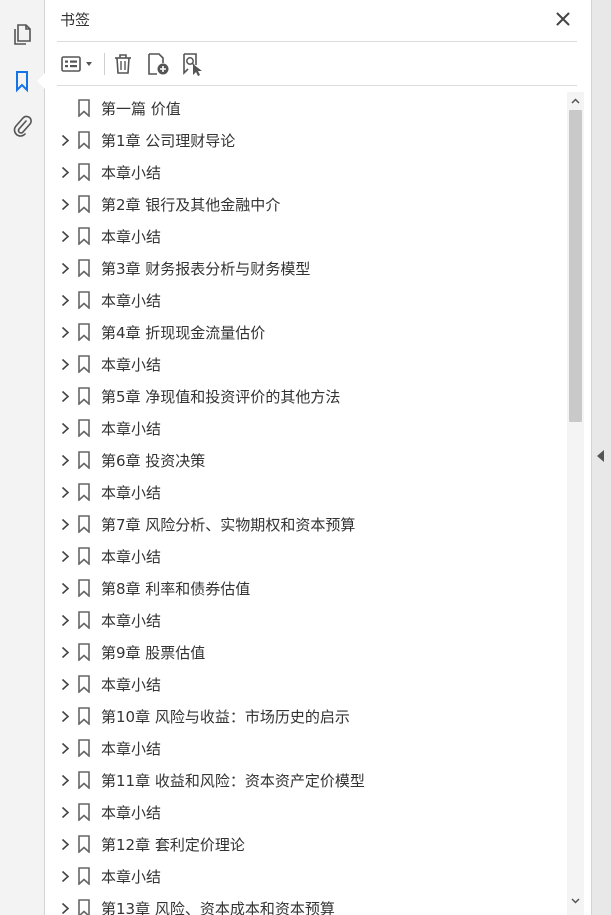  What do you see at coordinates (306, 140) in the screenshot?
I see `bookmark-item: 第1章 公司理财导论` at bounding box center [306, 140].